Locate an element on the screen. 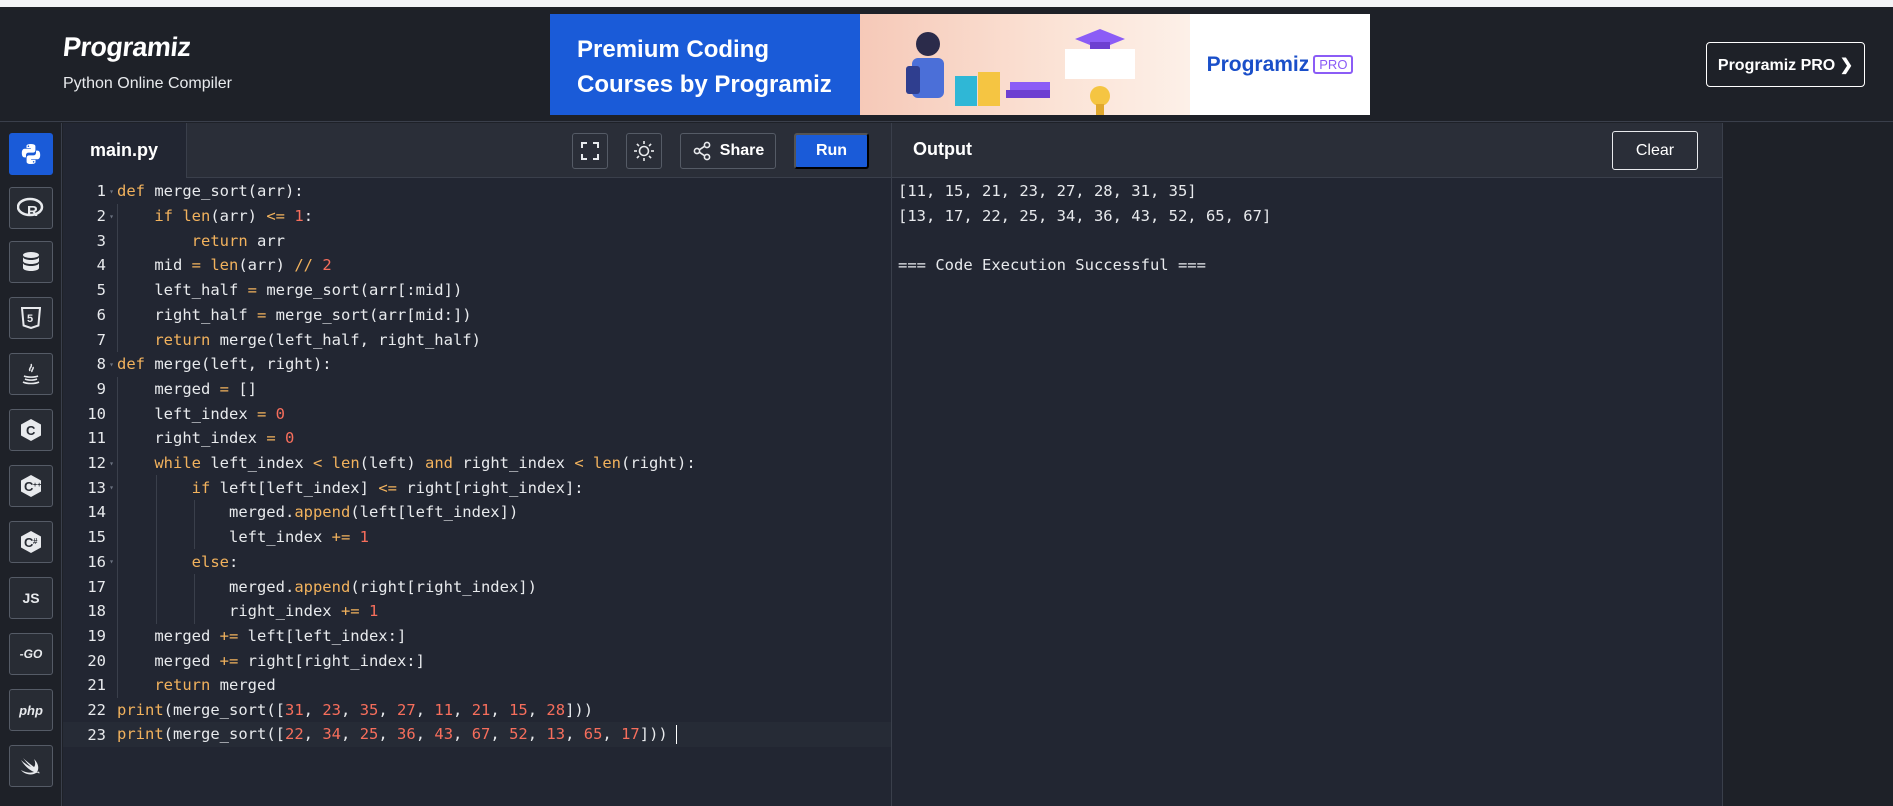 This screenshot has width=1893, height=806. code-line: 4 mid = len(arr) // 2 is located at coordinates (477, 265).